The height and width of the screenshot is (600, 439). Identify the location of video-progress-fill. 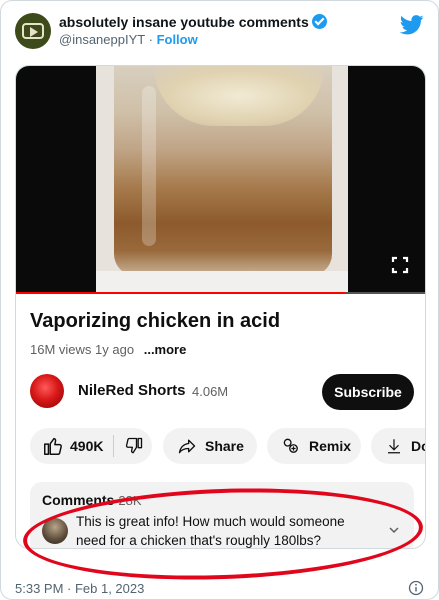
(180, 293).